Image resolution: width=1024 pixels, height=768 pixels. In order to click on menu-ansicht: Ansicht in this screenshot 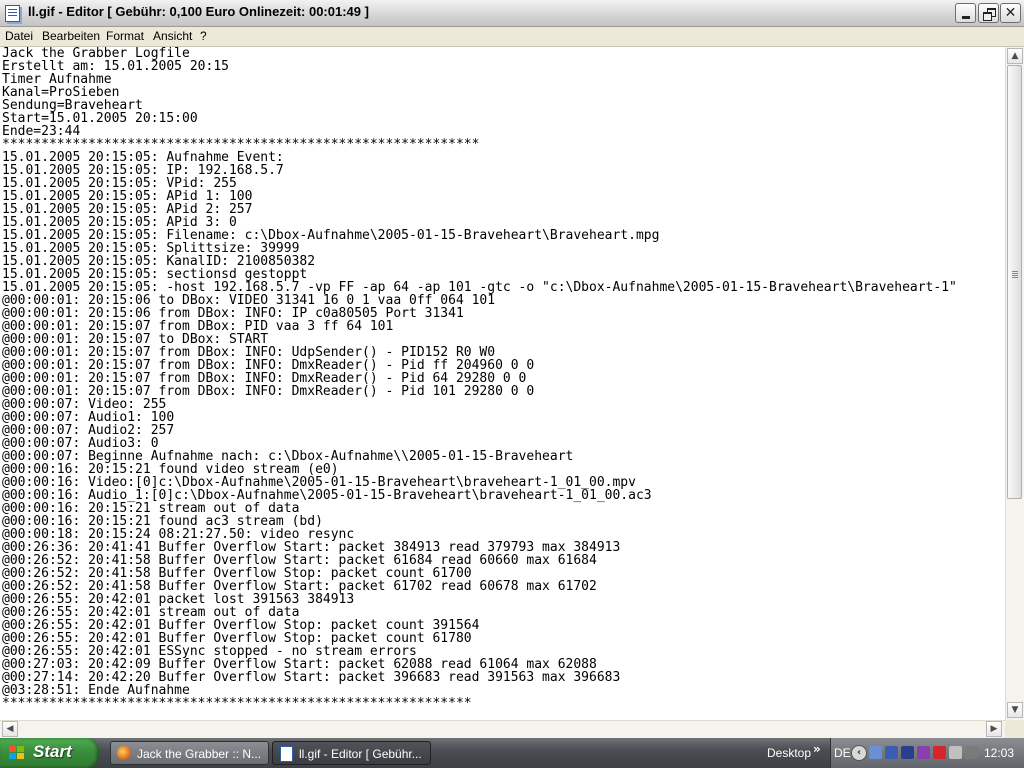, I will do `click(172, 36)`.